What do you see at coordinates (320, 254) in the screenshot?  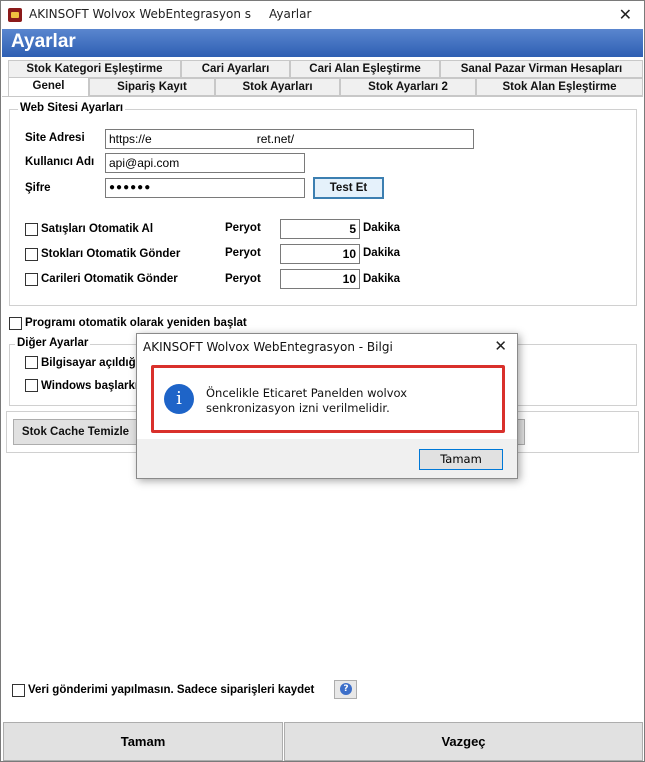 I see `auto-stock-period-field: 10` at bounding box center [320, 254].